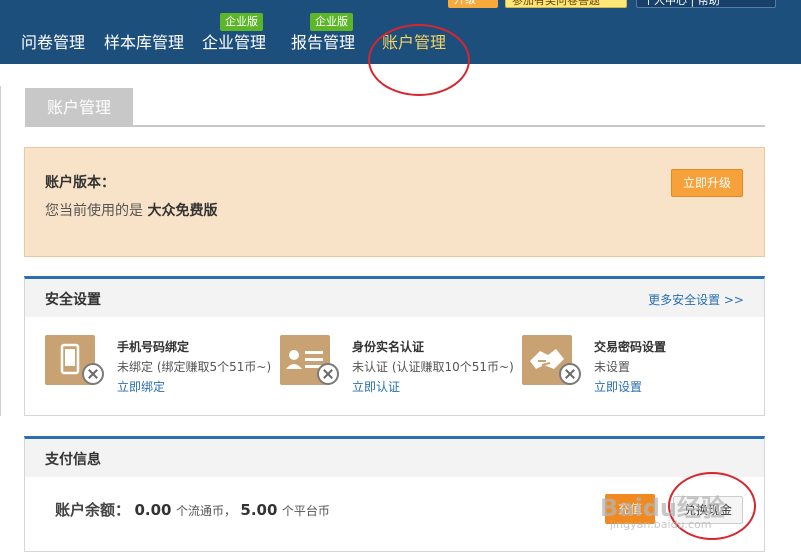 The width and height of the screenshot is (801, 554). Describe the element at coordinates (473, 4) in the screenshot. I see `top-upgrade-button: 升级` at that location.